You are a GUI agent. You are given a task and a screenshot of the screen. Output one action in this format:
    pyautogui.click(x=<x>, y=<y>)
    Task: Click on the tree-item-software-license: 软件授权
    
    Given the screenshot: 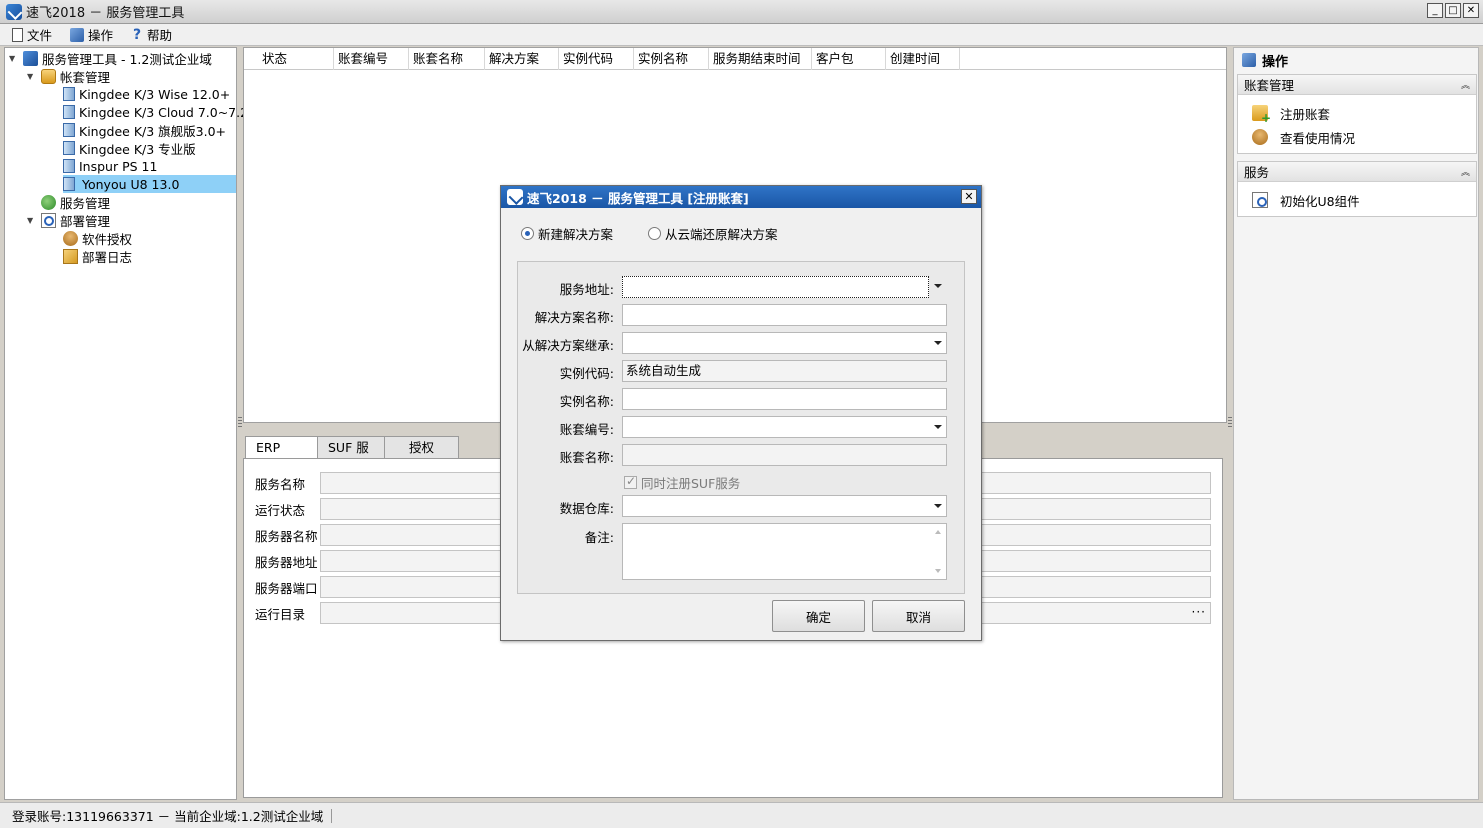 What is the action you would take?
    pyautogui.click(x=97, y=238)
    